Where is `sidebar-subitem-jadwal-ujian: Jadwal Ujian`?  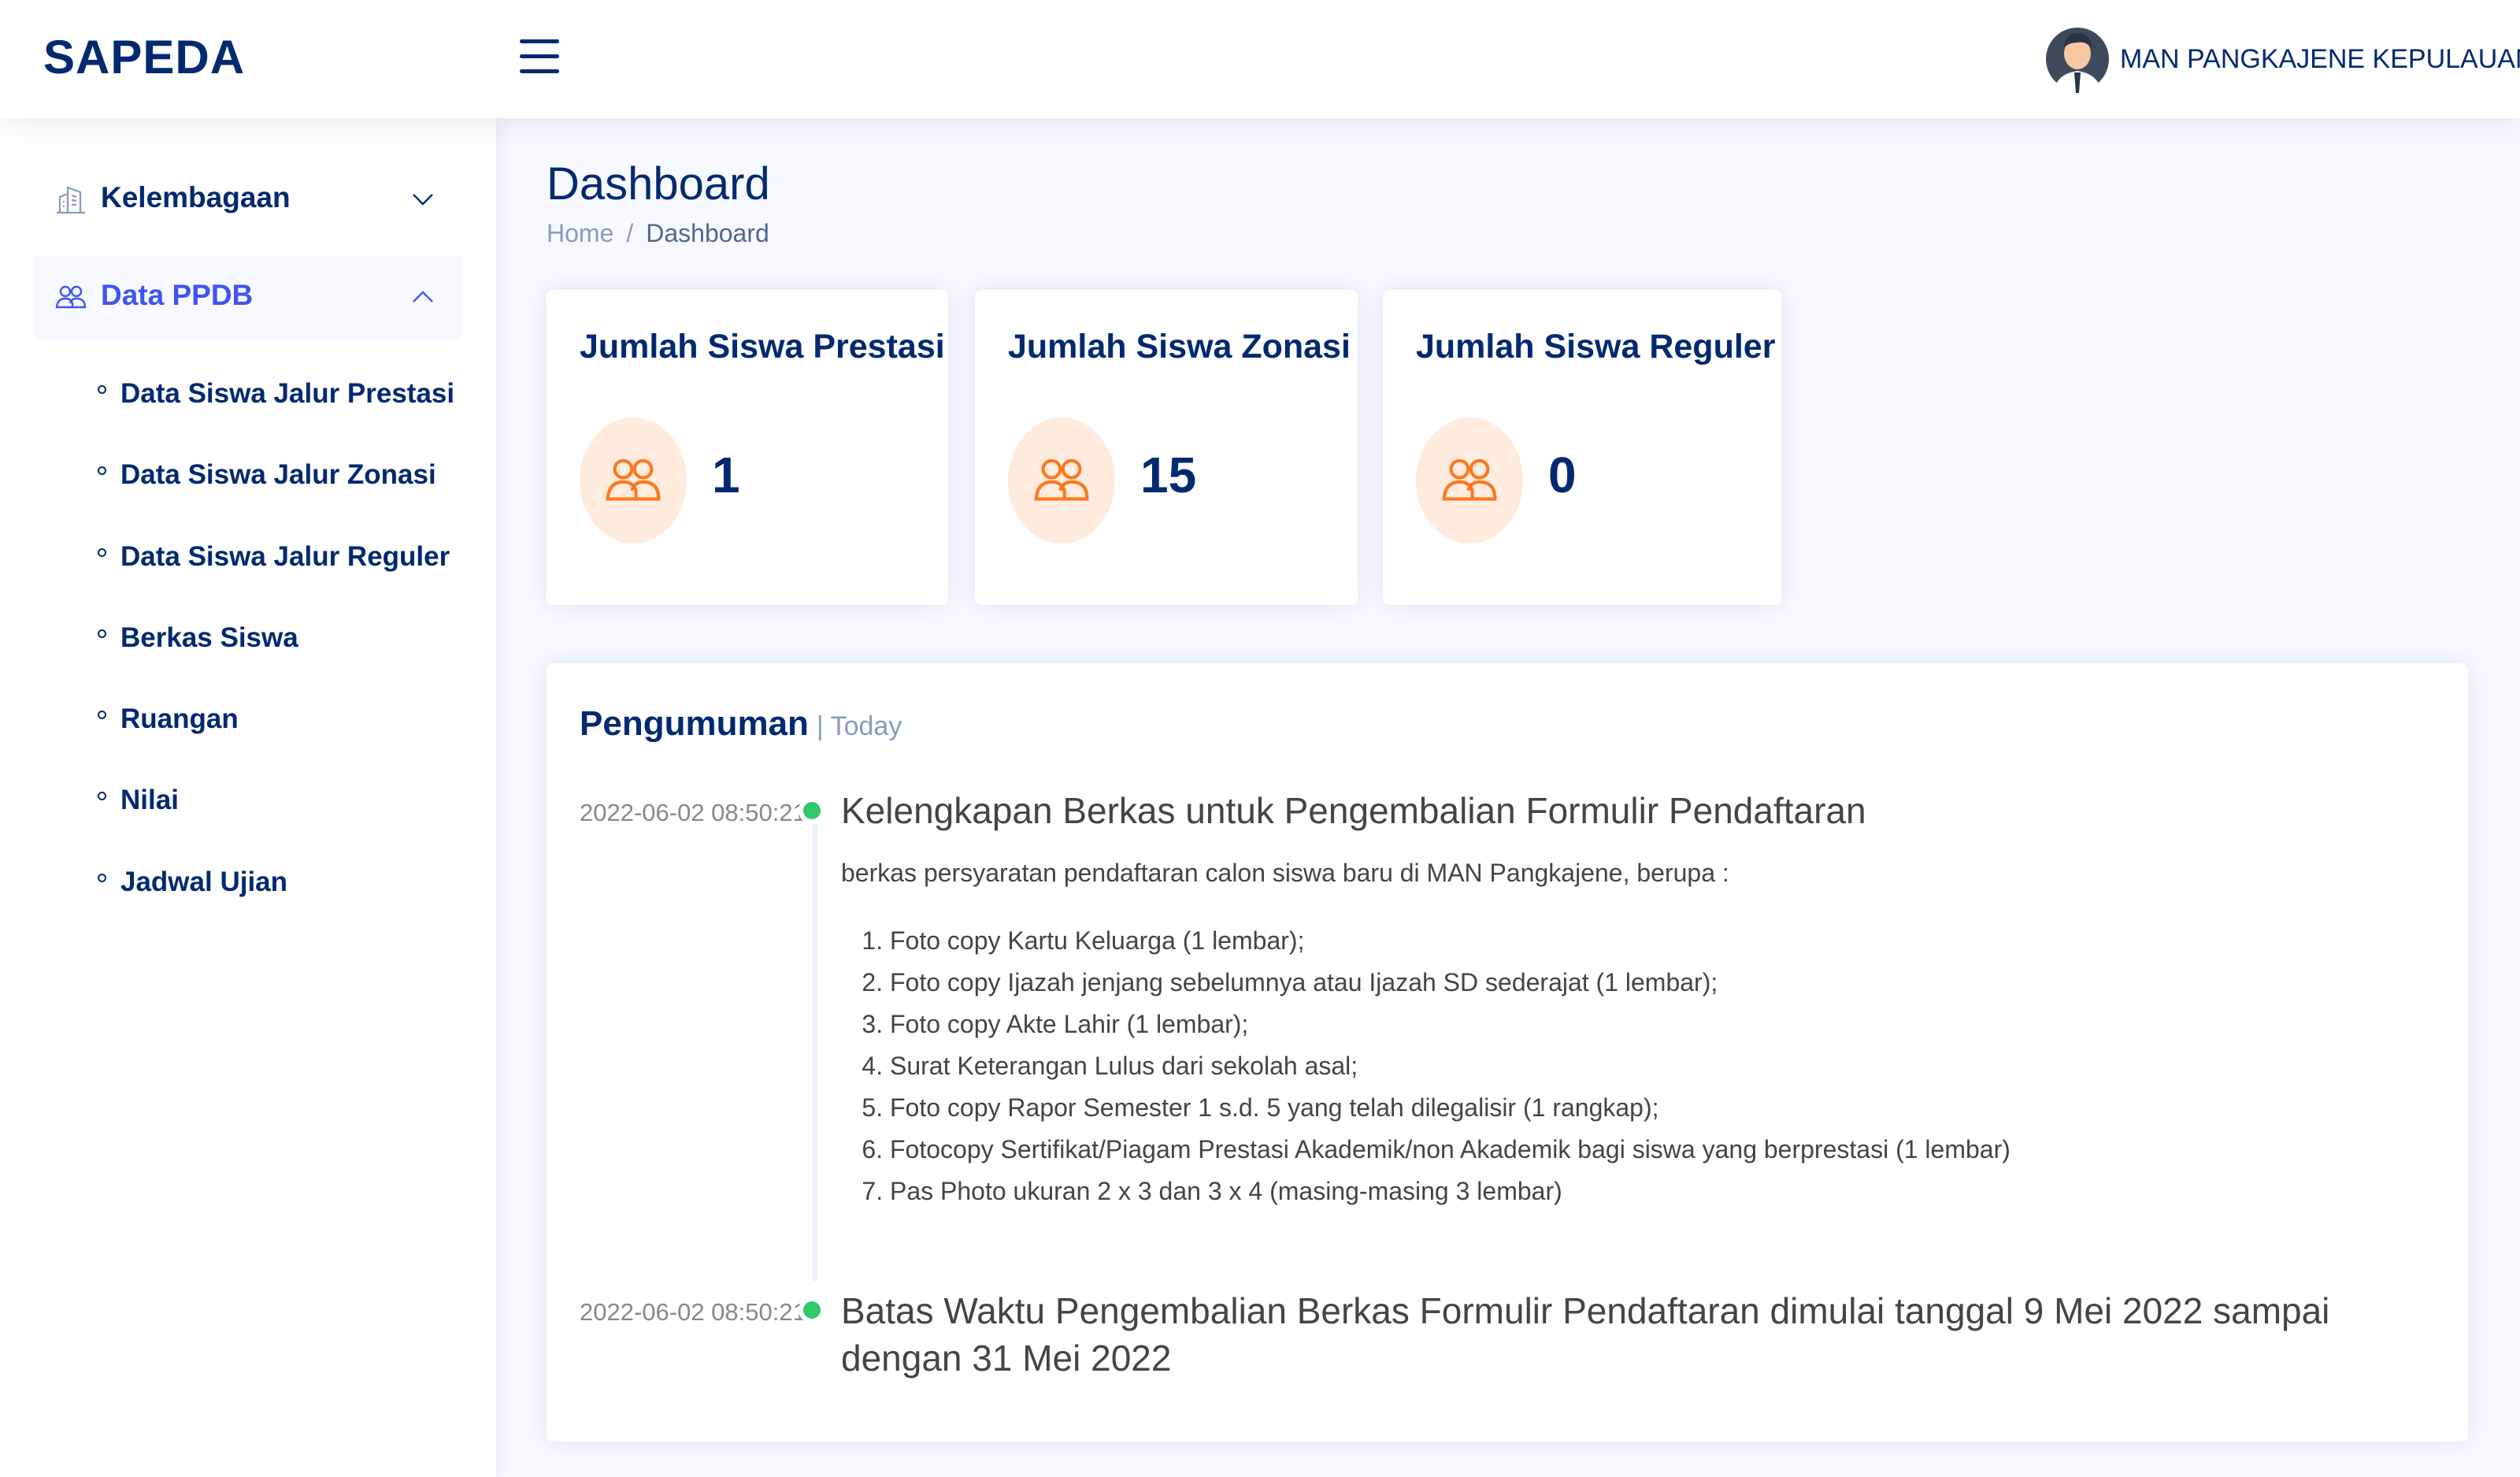
sidebar-subitem-jadwal-ujian: Jadwal Ujian is located at coordinates (192, 882).